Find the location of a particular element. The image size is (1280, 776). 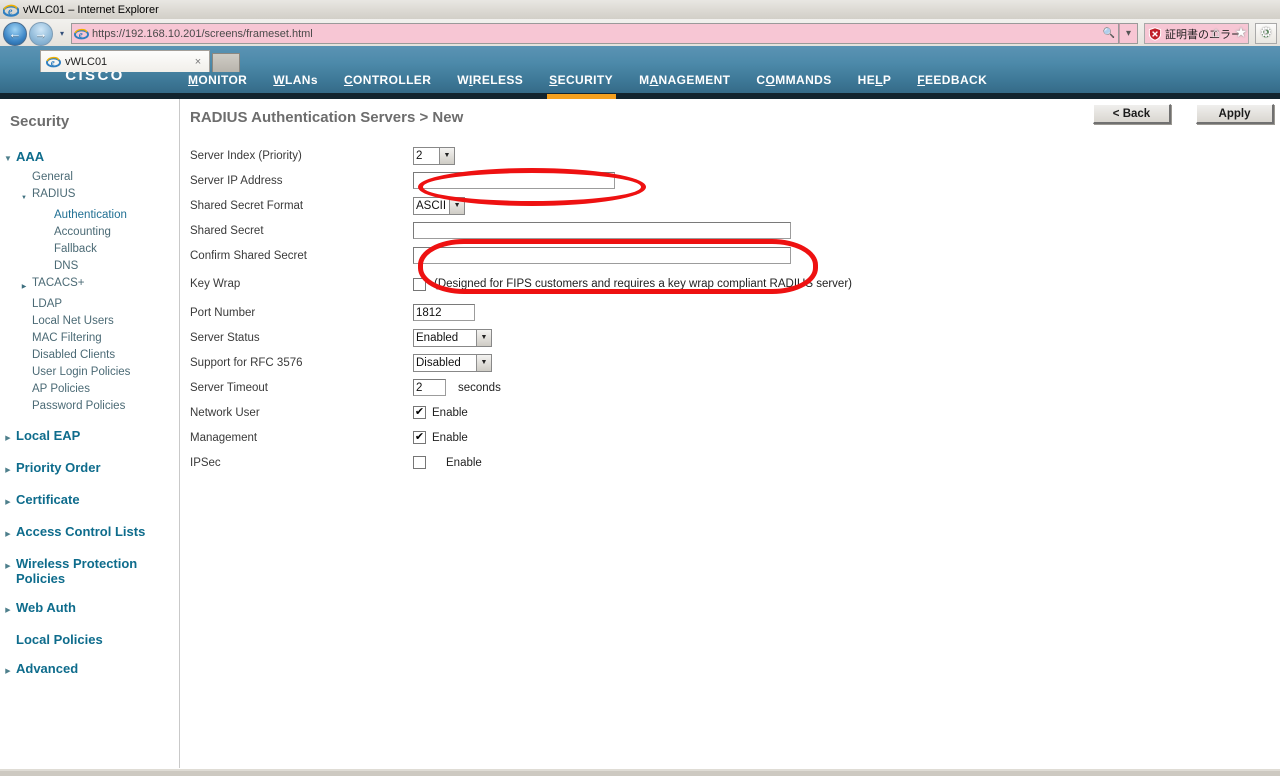

search-icon: 🔍 is located at coordinates (1109, 33).